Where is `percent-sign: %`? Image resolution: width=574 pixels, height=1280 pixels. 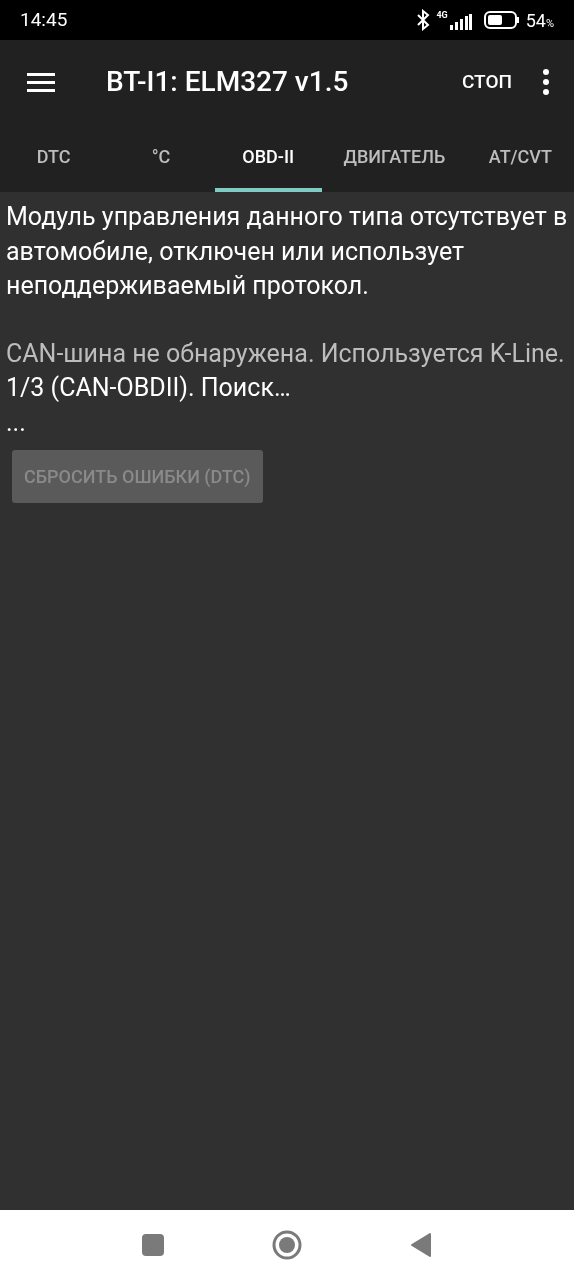
percent-sign: % is located at coordinates (549, 24).